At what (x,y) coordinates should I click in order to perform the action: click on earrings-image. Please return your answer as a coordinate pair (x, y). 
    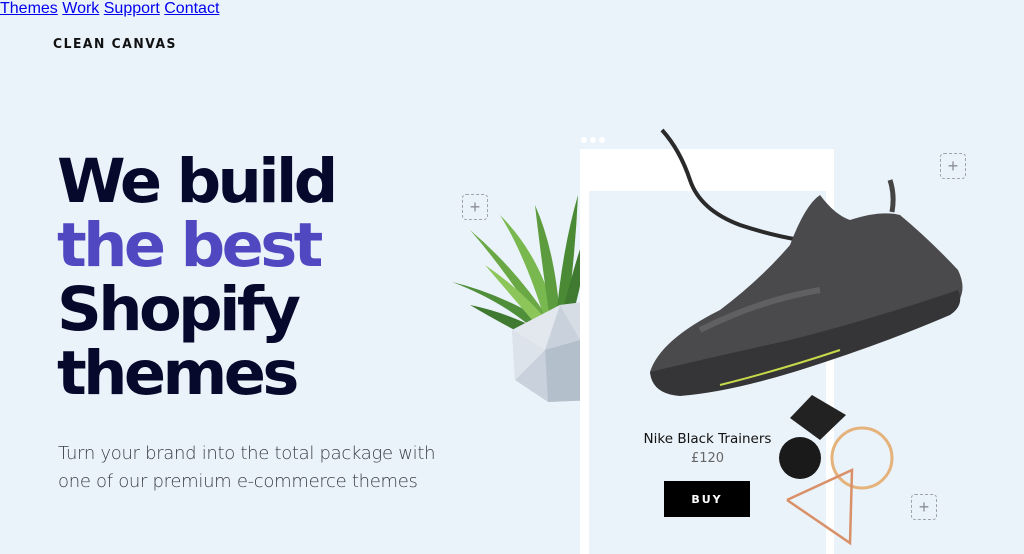
    Looking at the image, I should click on (836, 470).